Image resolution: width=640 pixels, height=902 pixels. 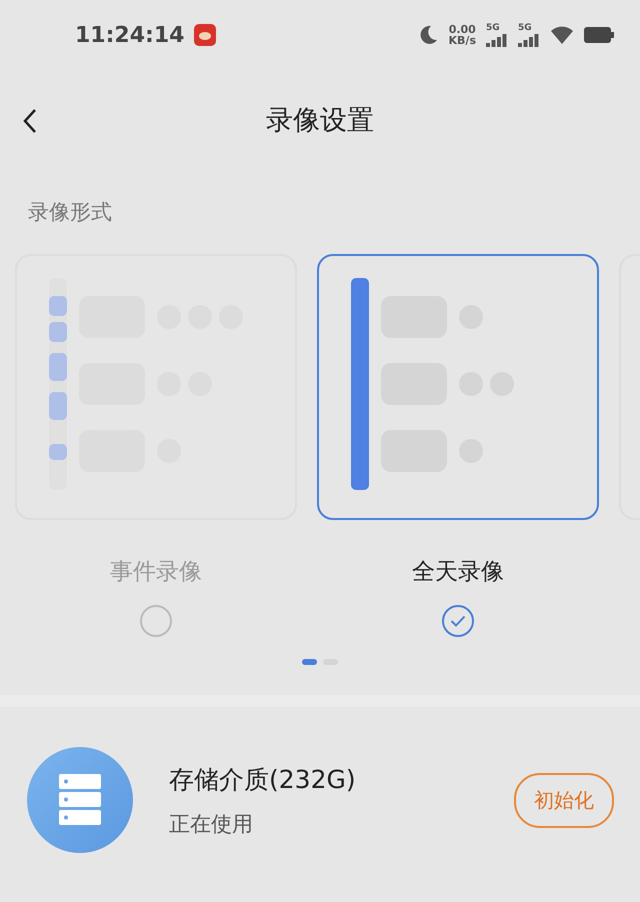 I want to click on back-icon, so click(x=30, y=121).